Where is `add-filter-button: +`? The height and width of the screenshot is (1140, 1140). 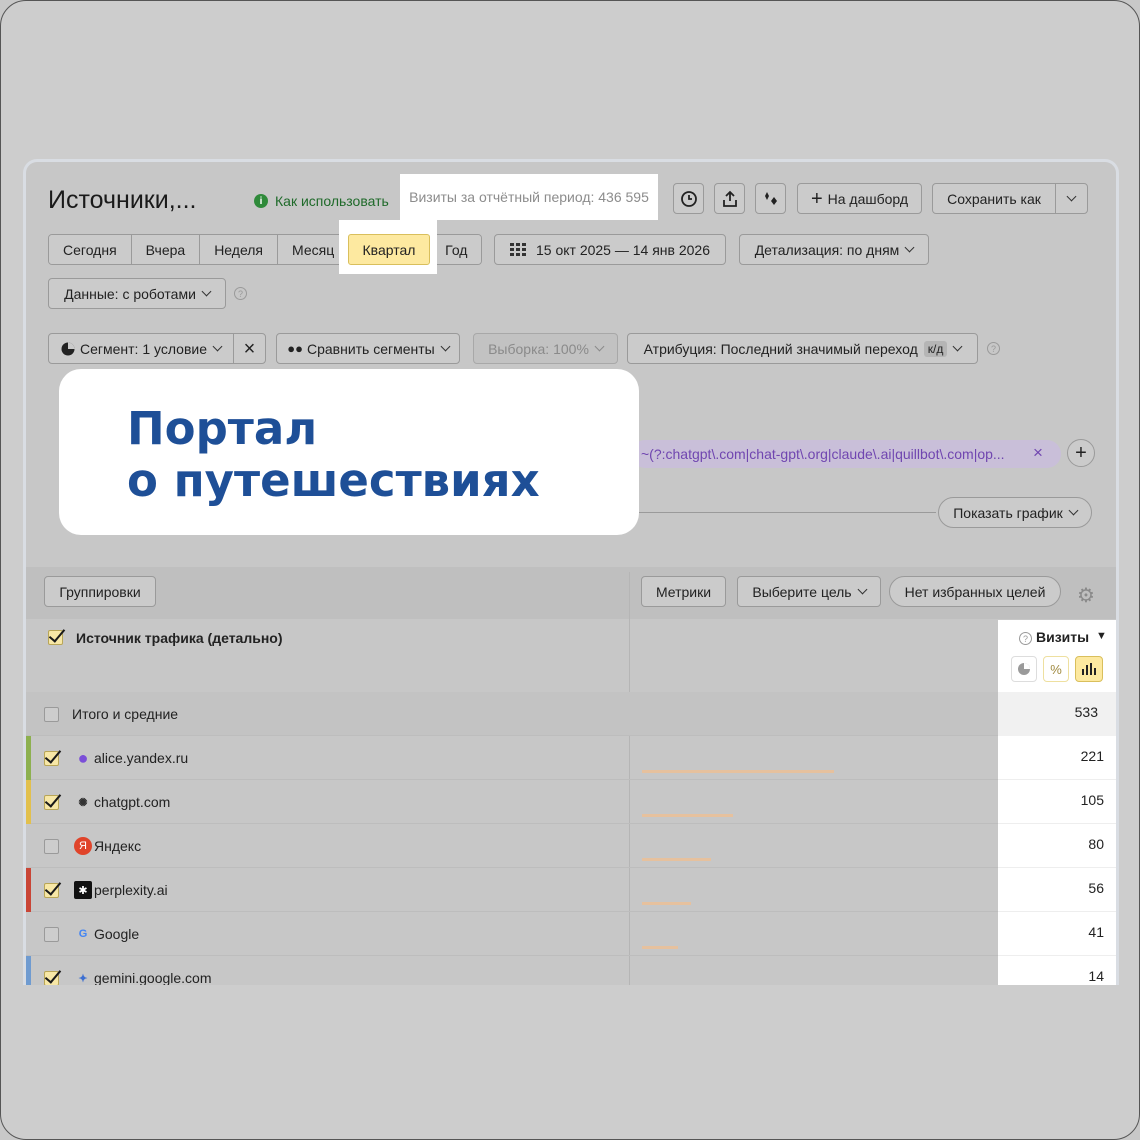
add-filter-button: + is located at coordinates (1081, 453).